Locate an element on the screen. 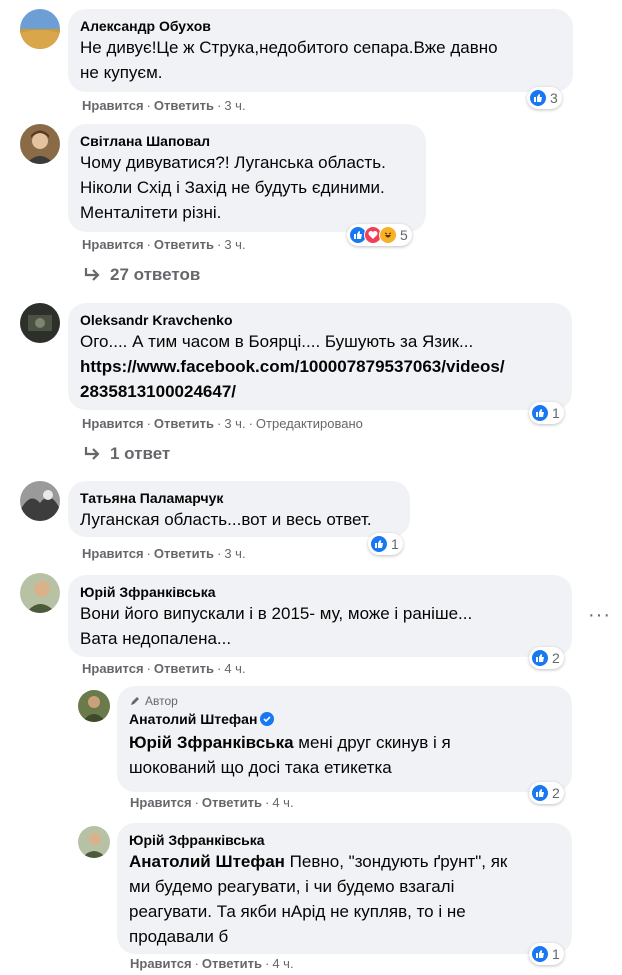 The image size is (622, 975). comment-author: Oleksandr Kravchenko is located at coordinates (320, 320).